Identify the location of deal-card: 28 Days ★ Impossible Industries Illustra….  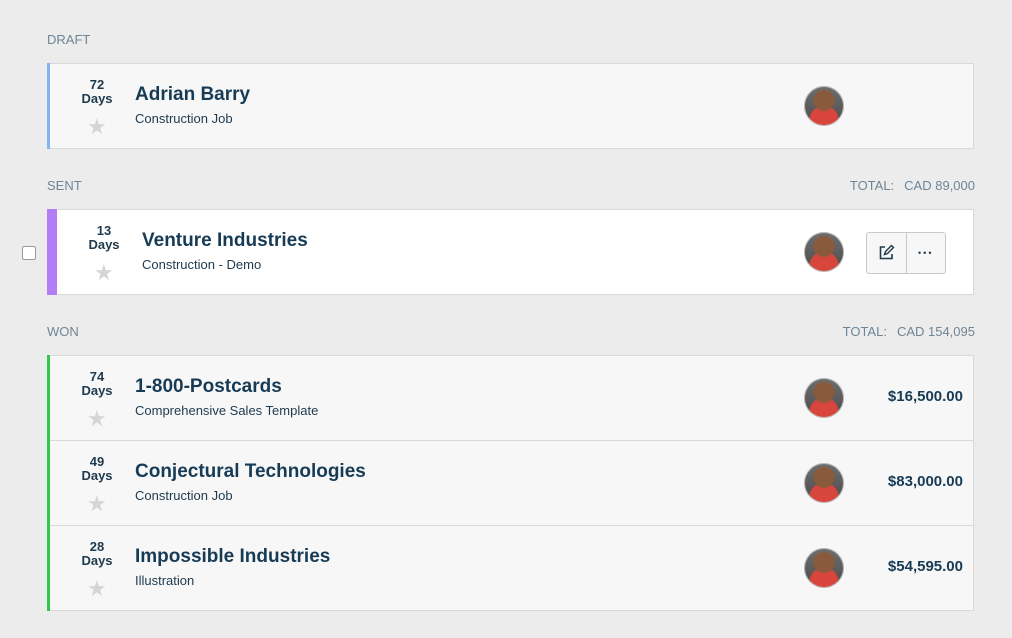
(510, 568).